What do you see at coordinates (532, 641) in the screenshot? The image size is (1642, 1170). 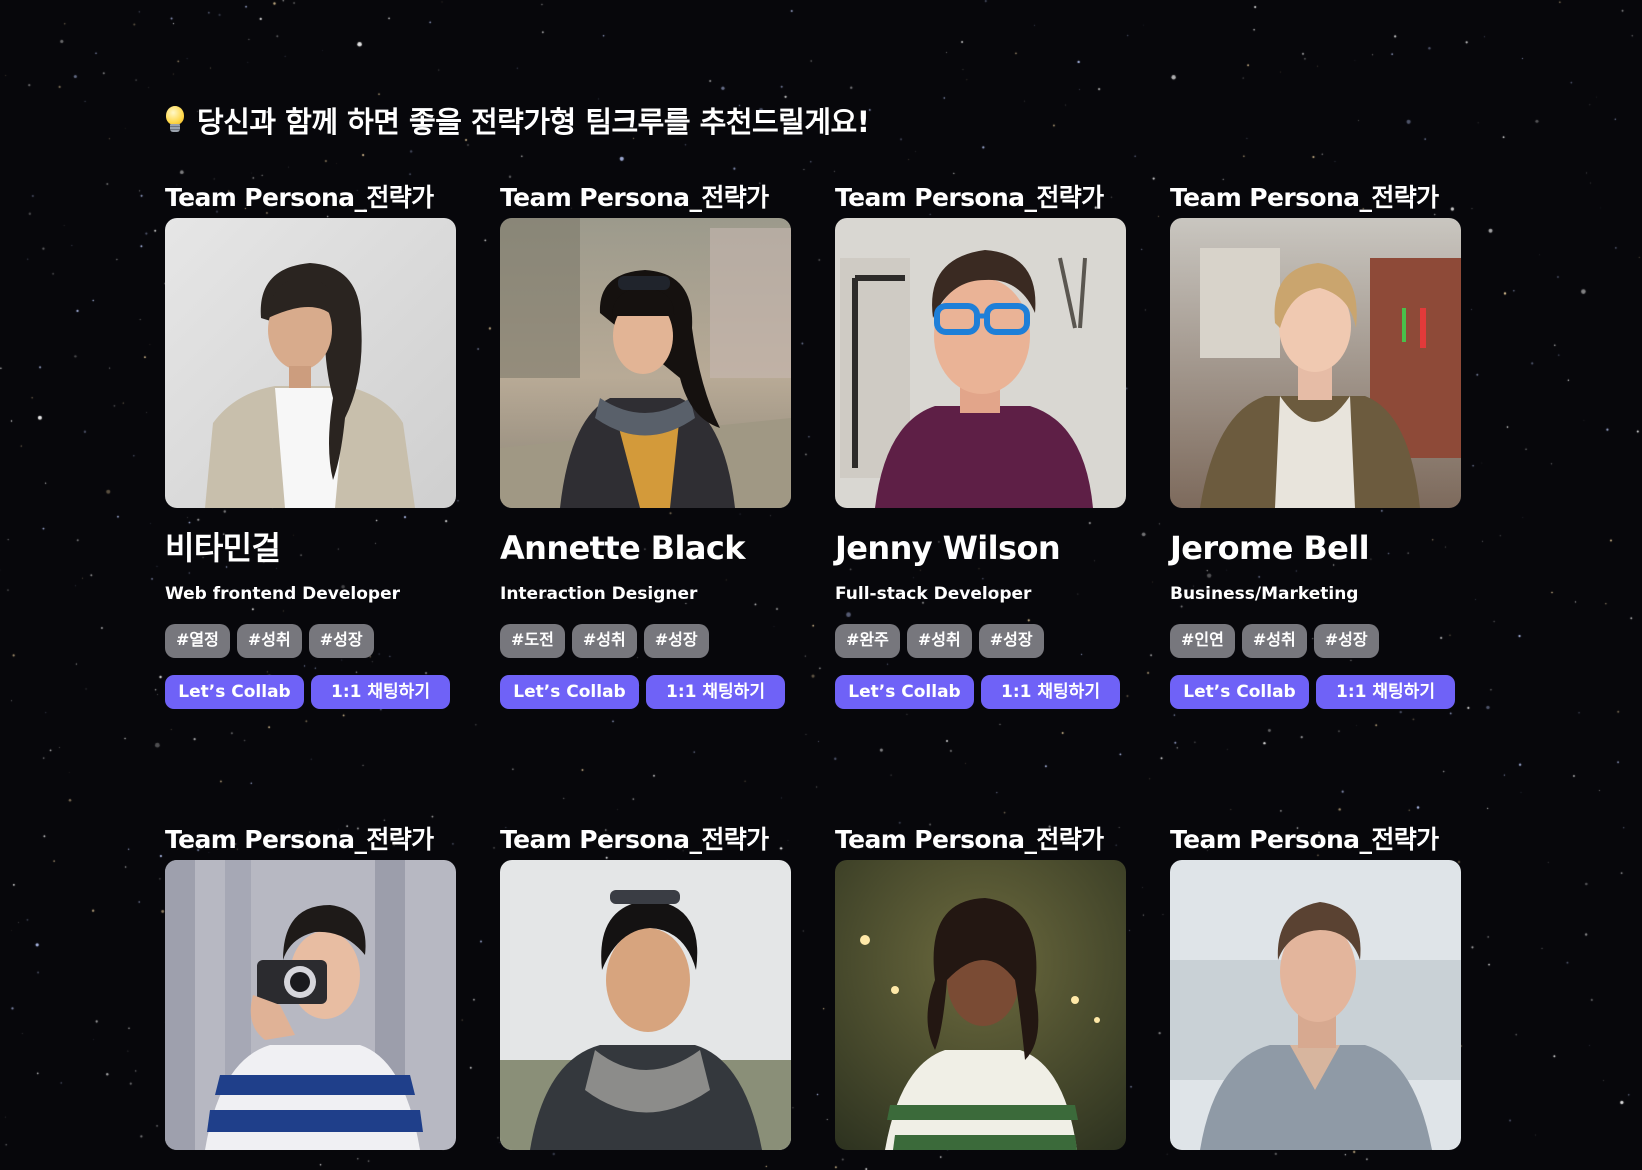 I see `tag-chip: #도전` at bounding box center [532, 641].